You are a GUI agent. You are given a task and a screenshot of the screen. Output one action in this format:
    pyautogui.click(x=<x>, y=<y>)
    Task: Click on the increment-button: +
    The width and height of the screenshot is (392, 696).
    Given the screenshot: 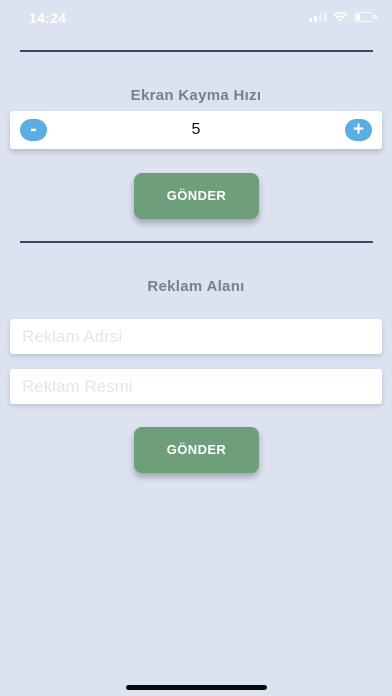 What is the action you would take?
    pyautogui.click(x=358, y=130)
    